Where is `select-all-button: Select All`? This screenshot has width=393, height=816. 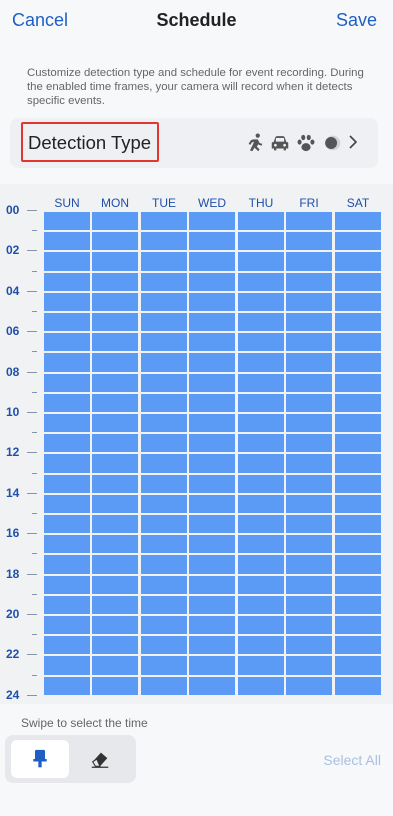
select-all-button: Select All is located at coordinates (352, 760).